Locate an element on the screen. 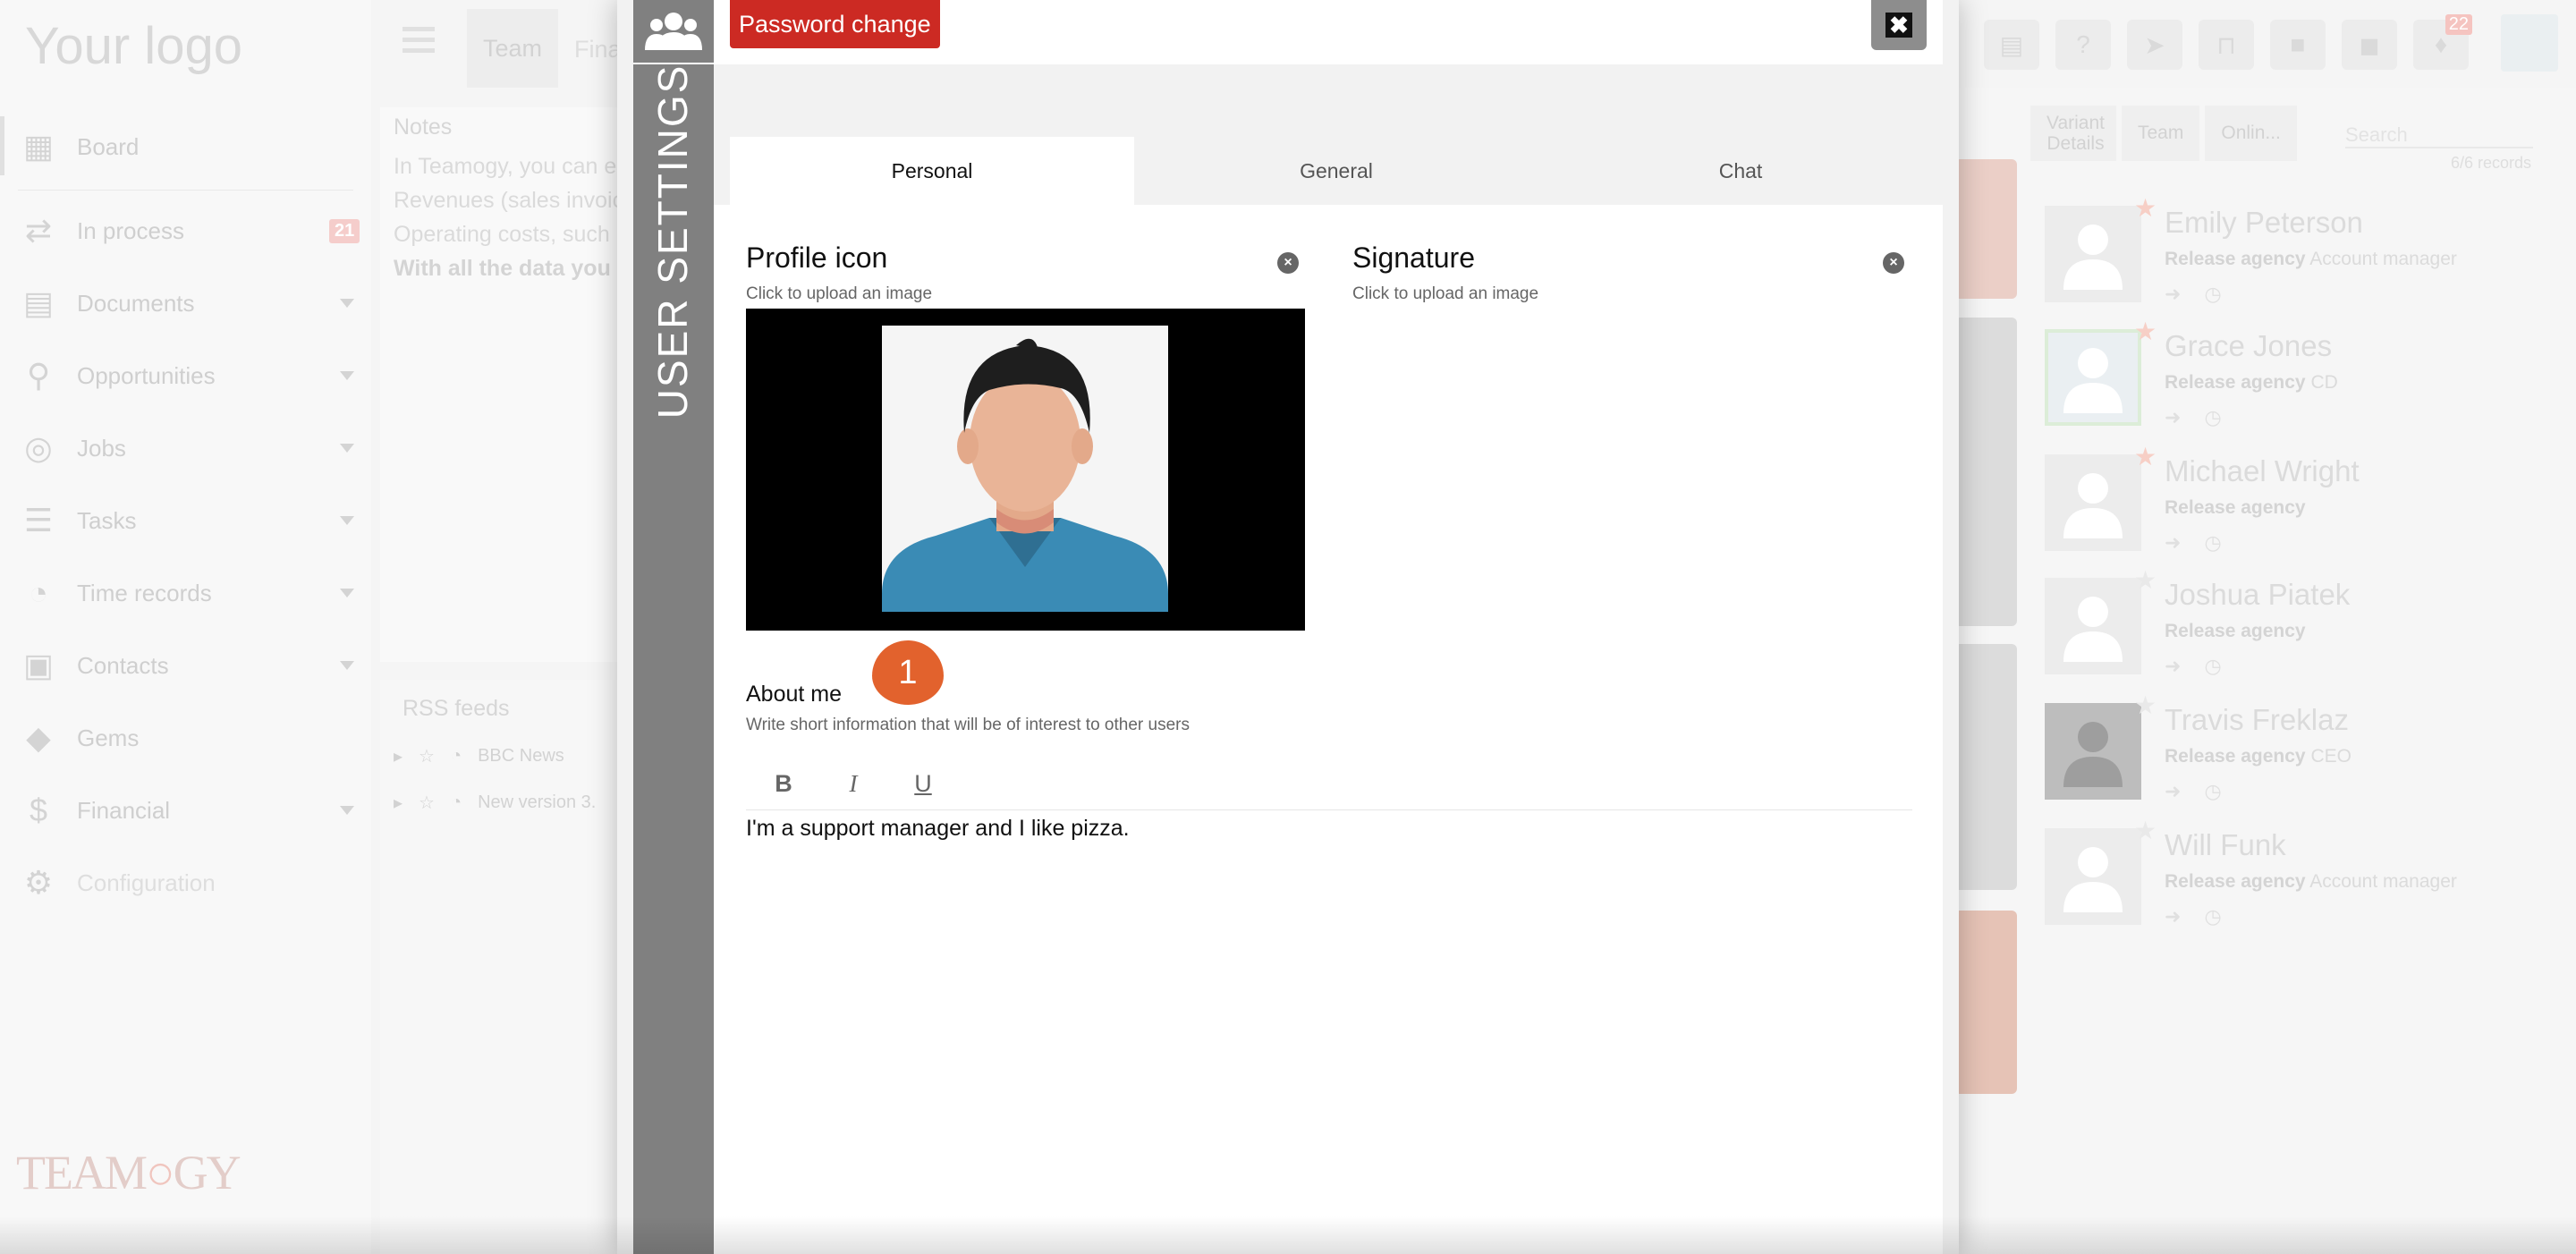  underline-button: U is located at coordinates (923, 784).